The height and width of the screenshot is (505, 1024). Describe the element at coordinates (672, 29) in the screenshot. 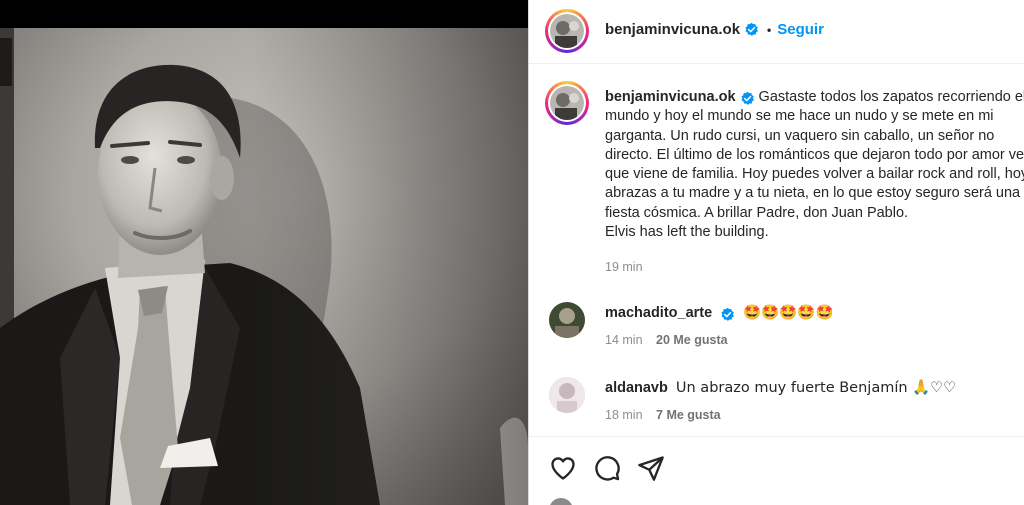

I see `author-username: benjaminvicuna.ok` at that location.